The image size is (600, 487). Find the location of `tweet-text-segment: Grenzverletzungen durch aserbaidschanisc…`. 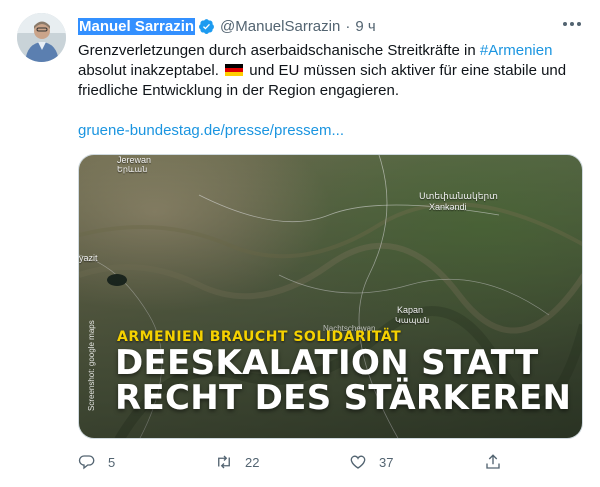

tweet-text-segment: Grenzverletzungen durch aserbaidschanisc… is located at coordinates (279, 50).